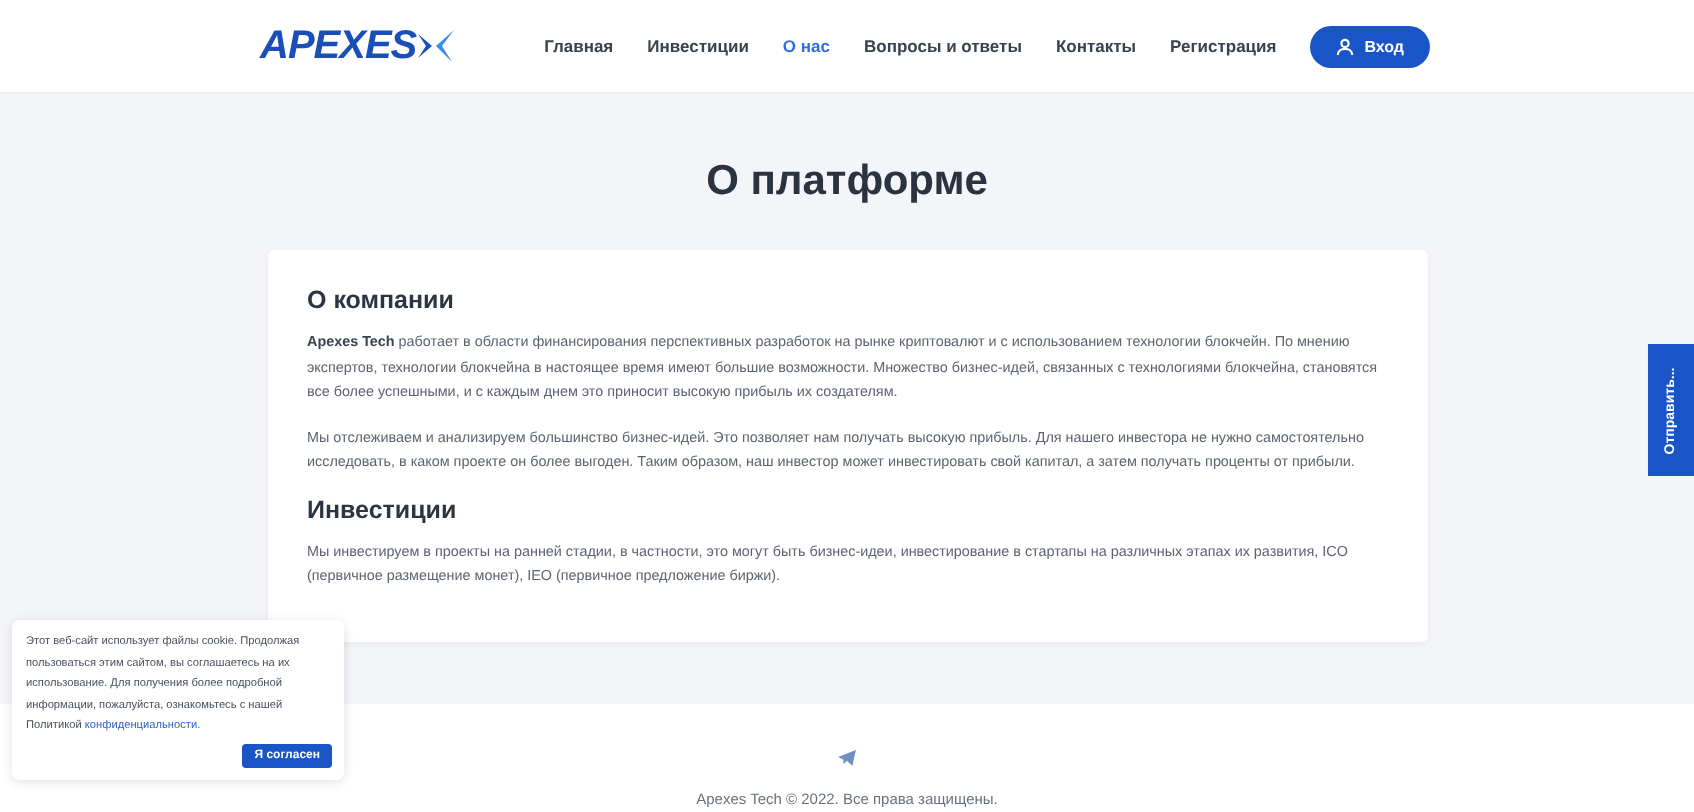 This screenshot has height=812, width=1694. I want to click on nav-link: Инвестиции, so click(698, 46).